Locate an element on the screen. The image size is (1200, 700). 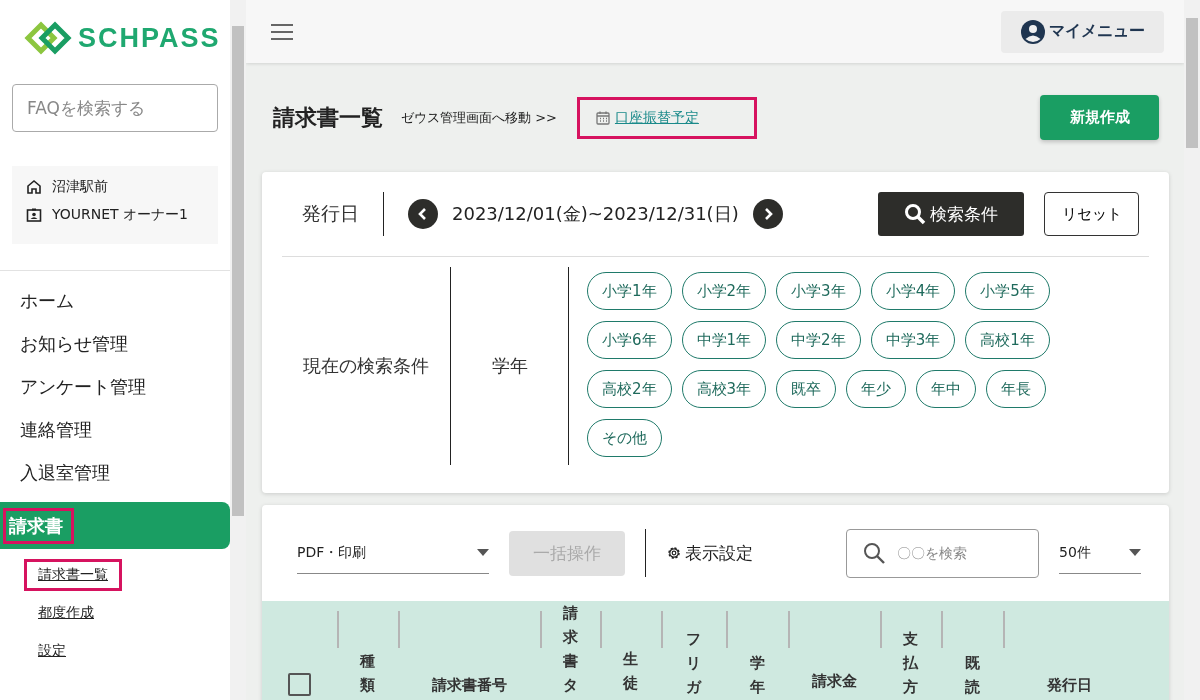
table-search-field: 〇〇を検索 is located at coordinates (942, 553).